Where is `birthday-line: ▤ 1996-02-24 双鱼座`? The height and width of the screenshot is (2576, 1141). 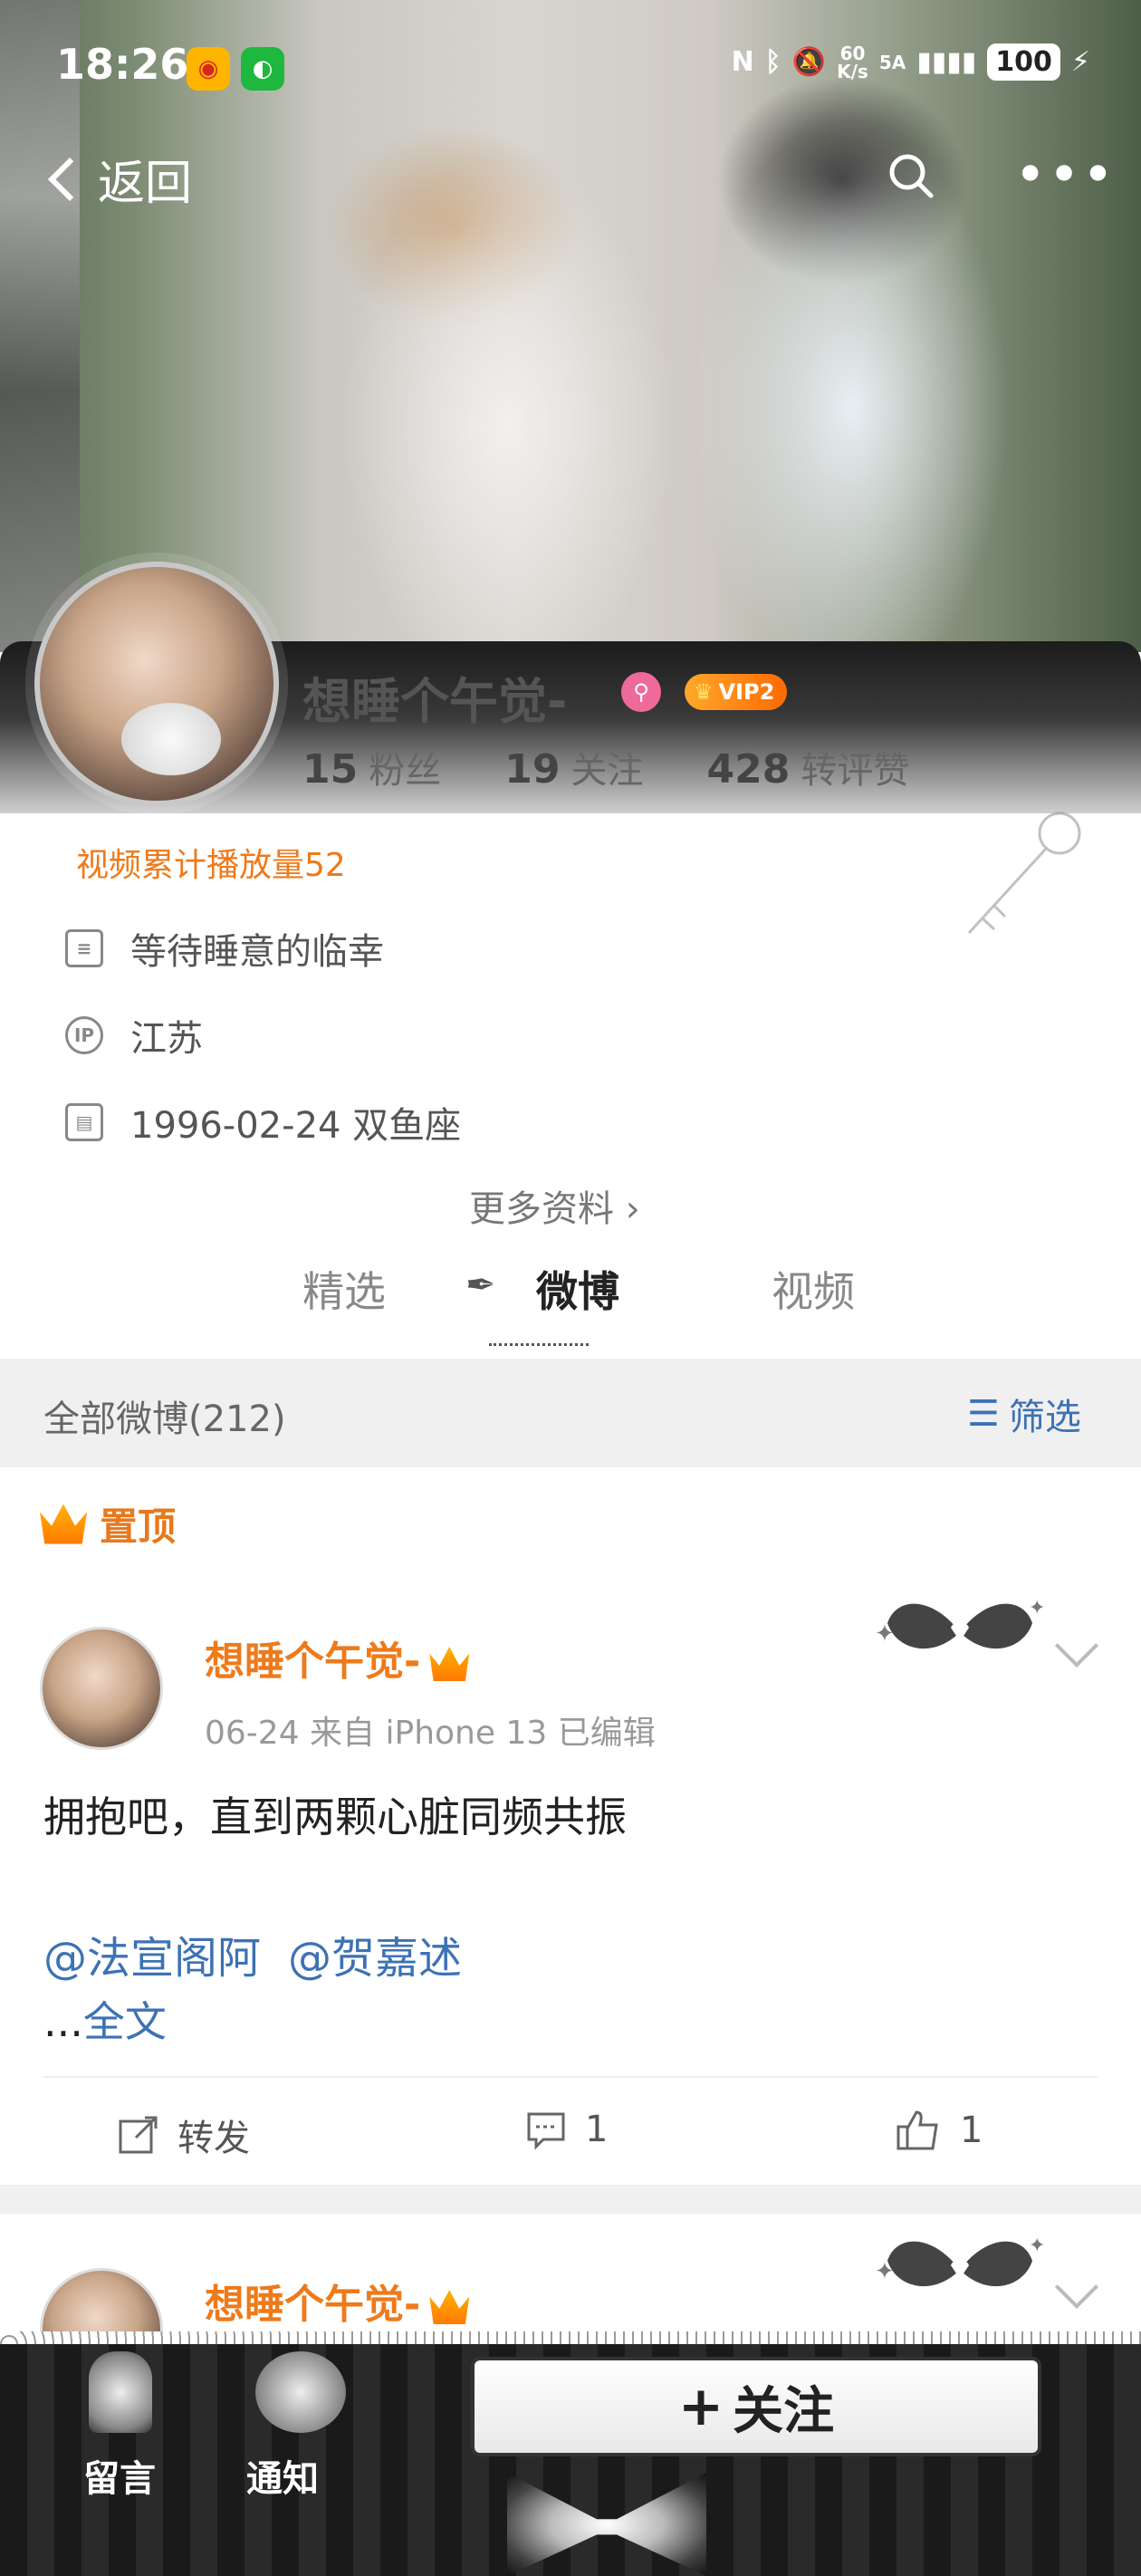 birthday-line: ▤ 1996-02-24 双鱼座 is located at coordinates (263, 1122).